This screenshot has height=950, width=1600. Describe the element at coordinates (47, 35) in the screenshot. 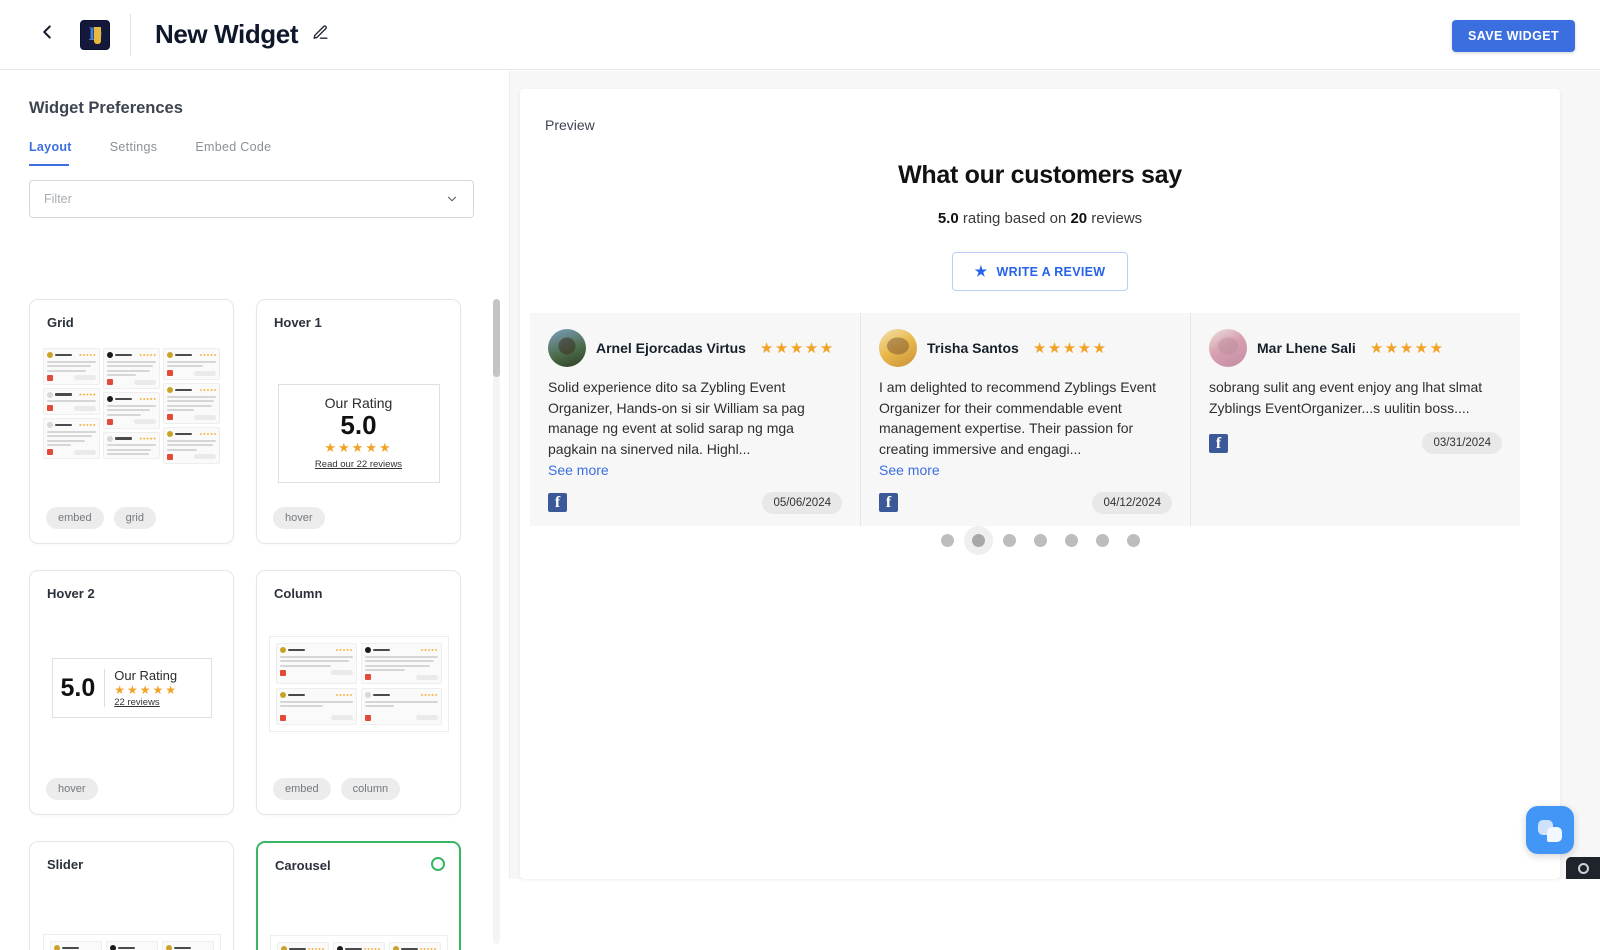

I see `back-button` at that location.